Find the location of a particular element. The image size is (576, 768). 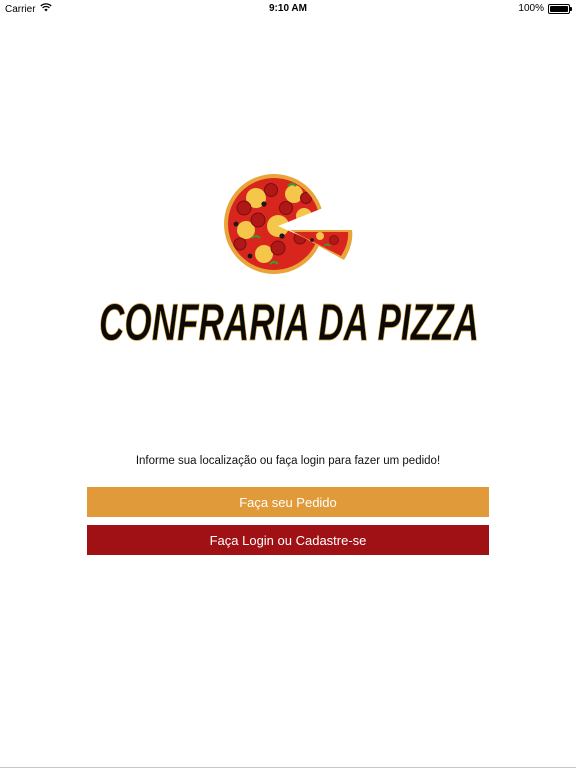

status-right: 100% is located at coordinates (545, 8).